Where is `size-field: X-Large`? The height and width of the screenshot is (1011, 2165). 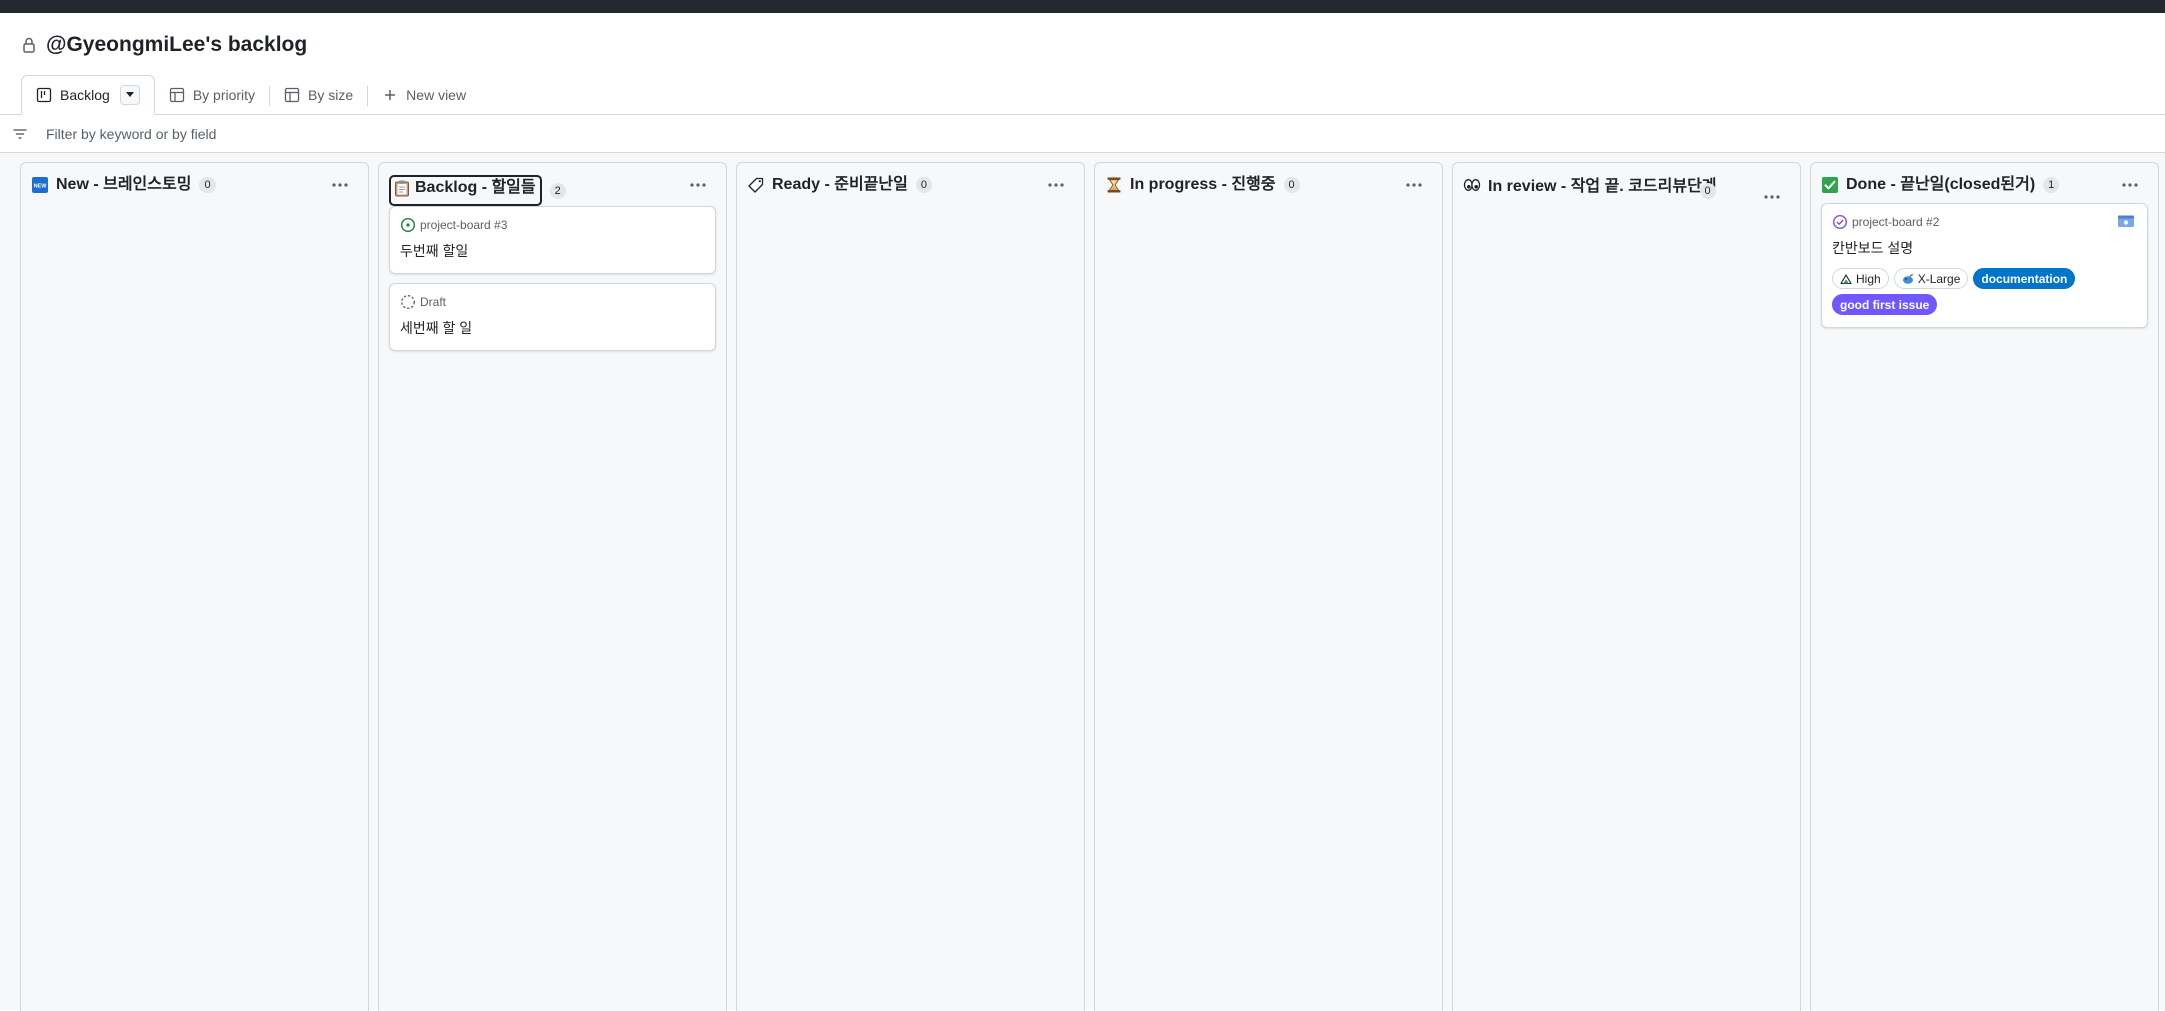
size-field: X-Large is located at coordinates (1931, 278).